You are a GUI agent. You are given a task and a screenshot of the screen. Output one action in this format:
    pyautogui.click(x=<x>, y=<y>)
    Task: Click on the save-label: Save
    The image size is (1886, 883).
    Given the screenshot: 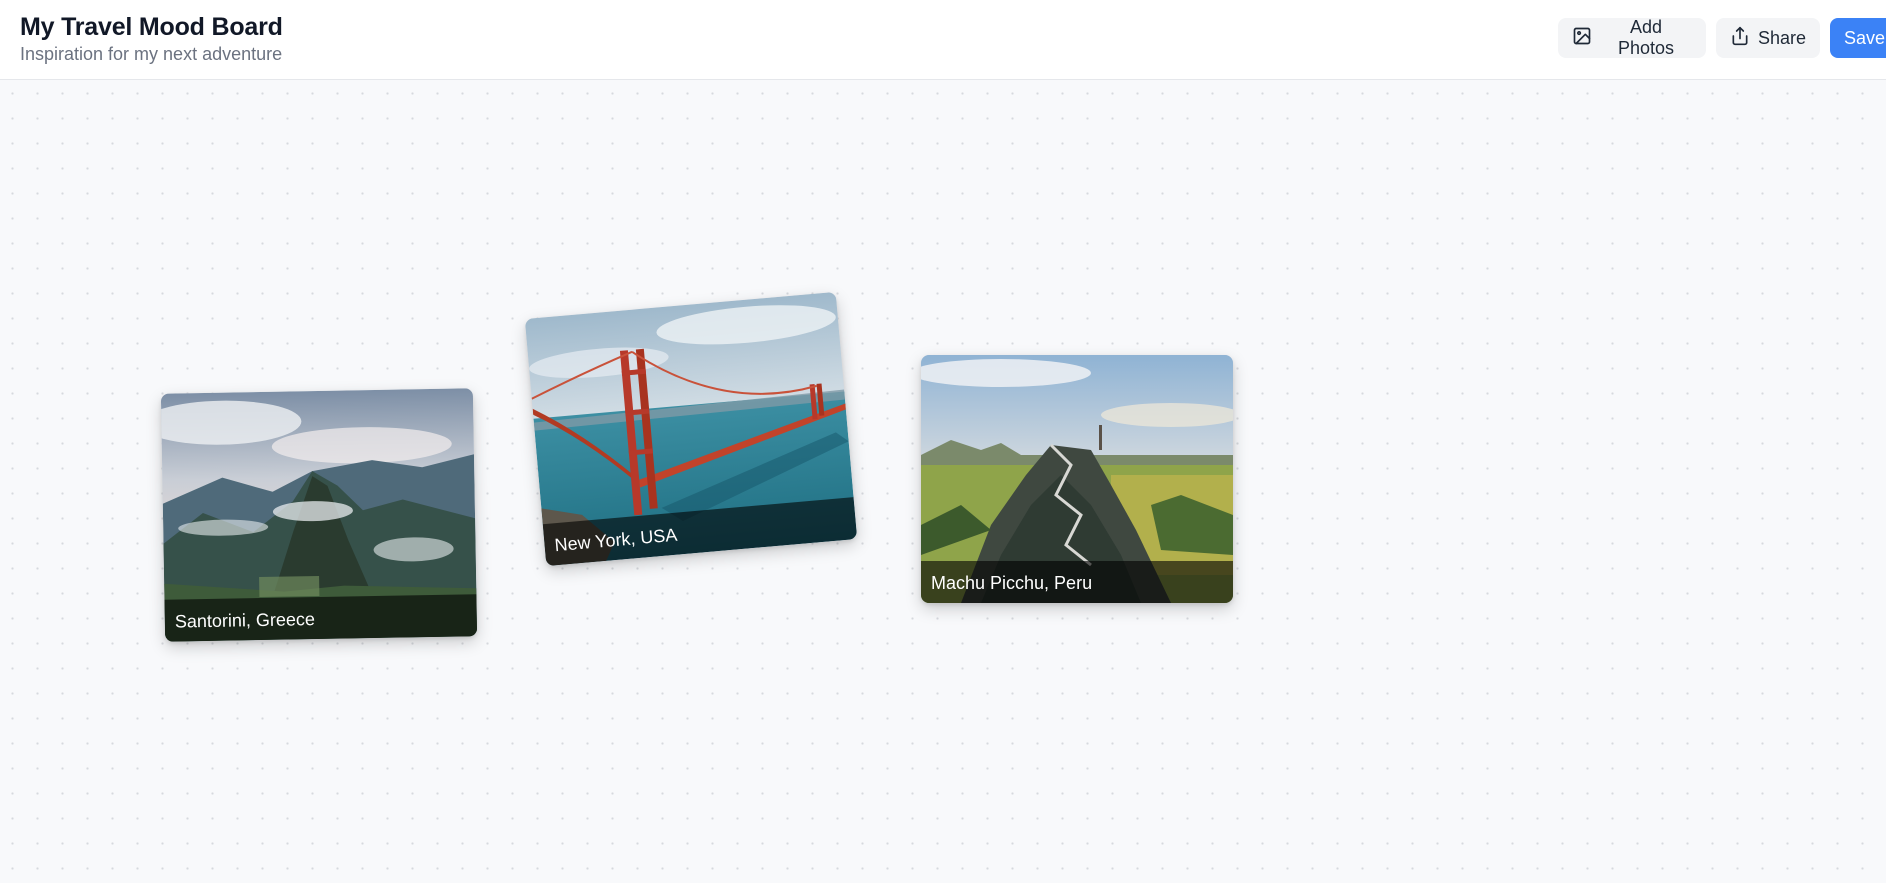 What is the action you would take?
    pyautogui.click(x=1865, y=37)
    